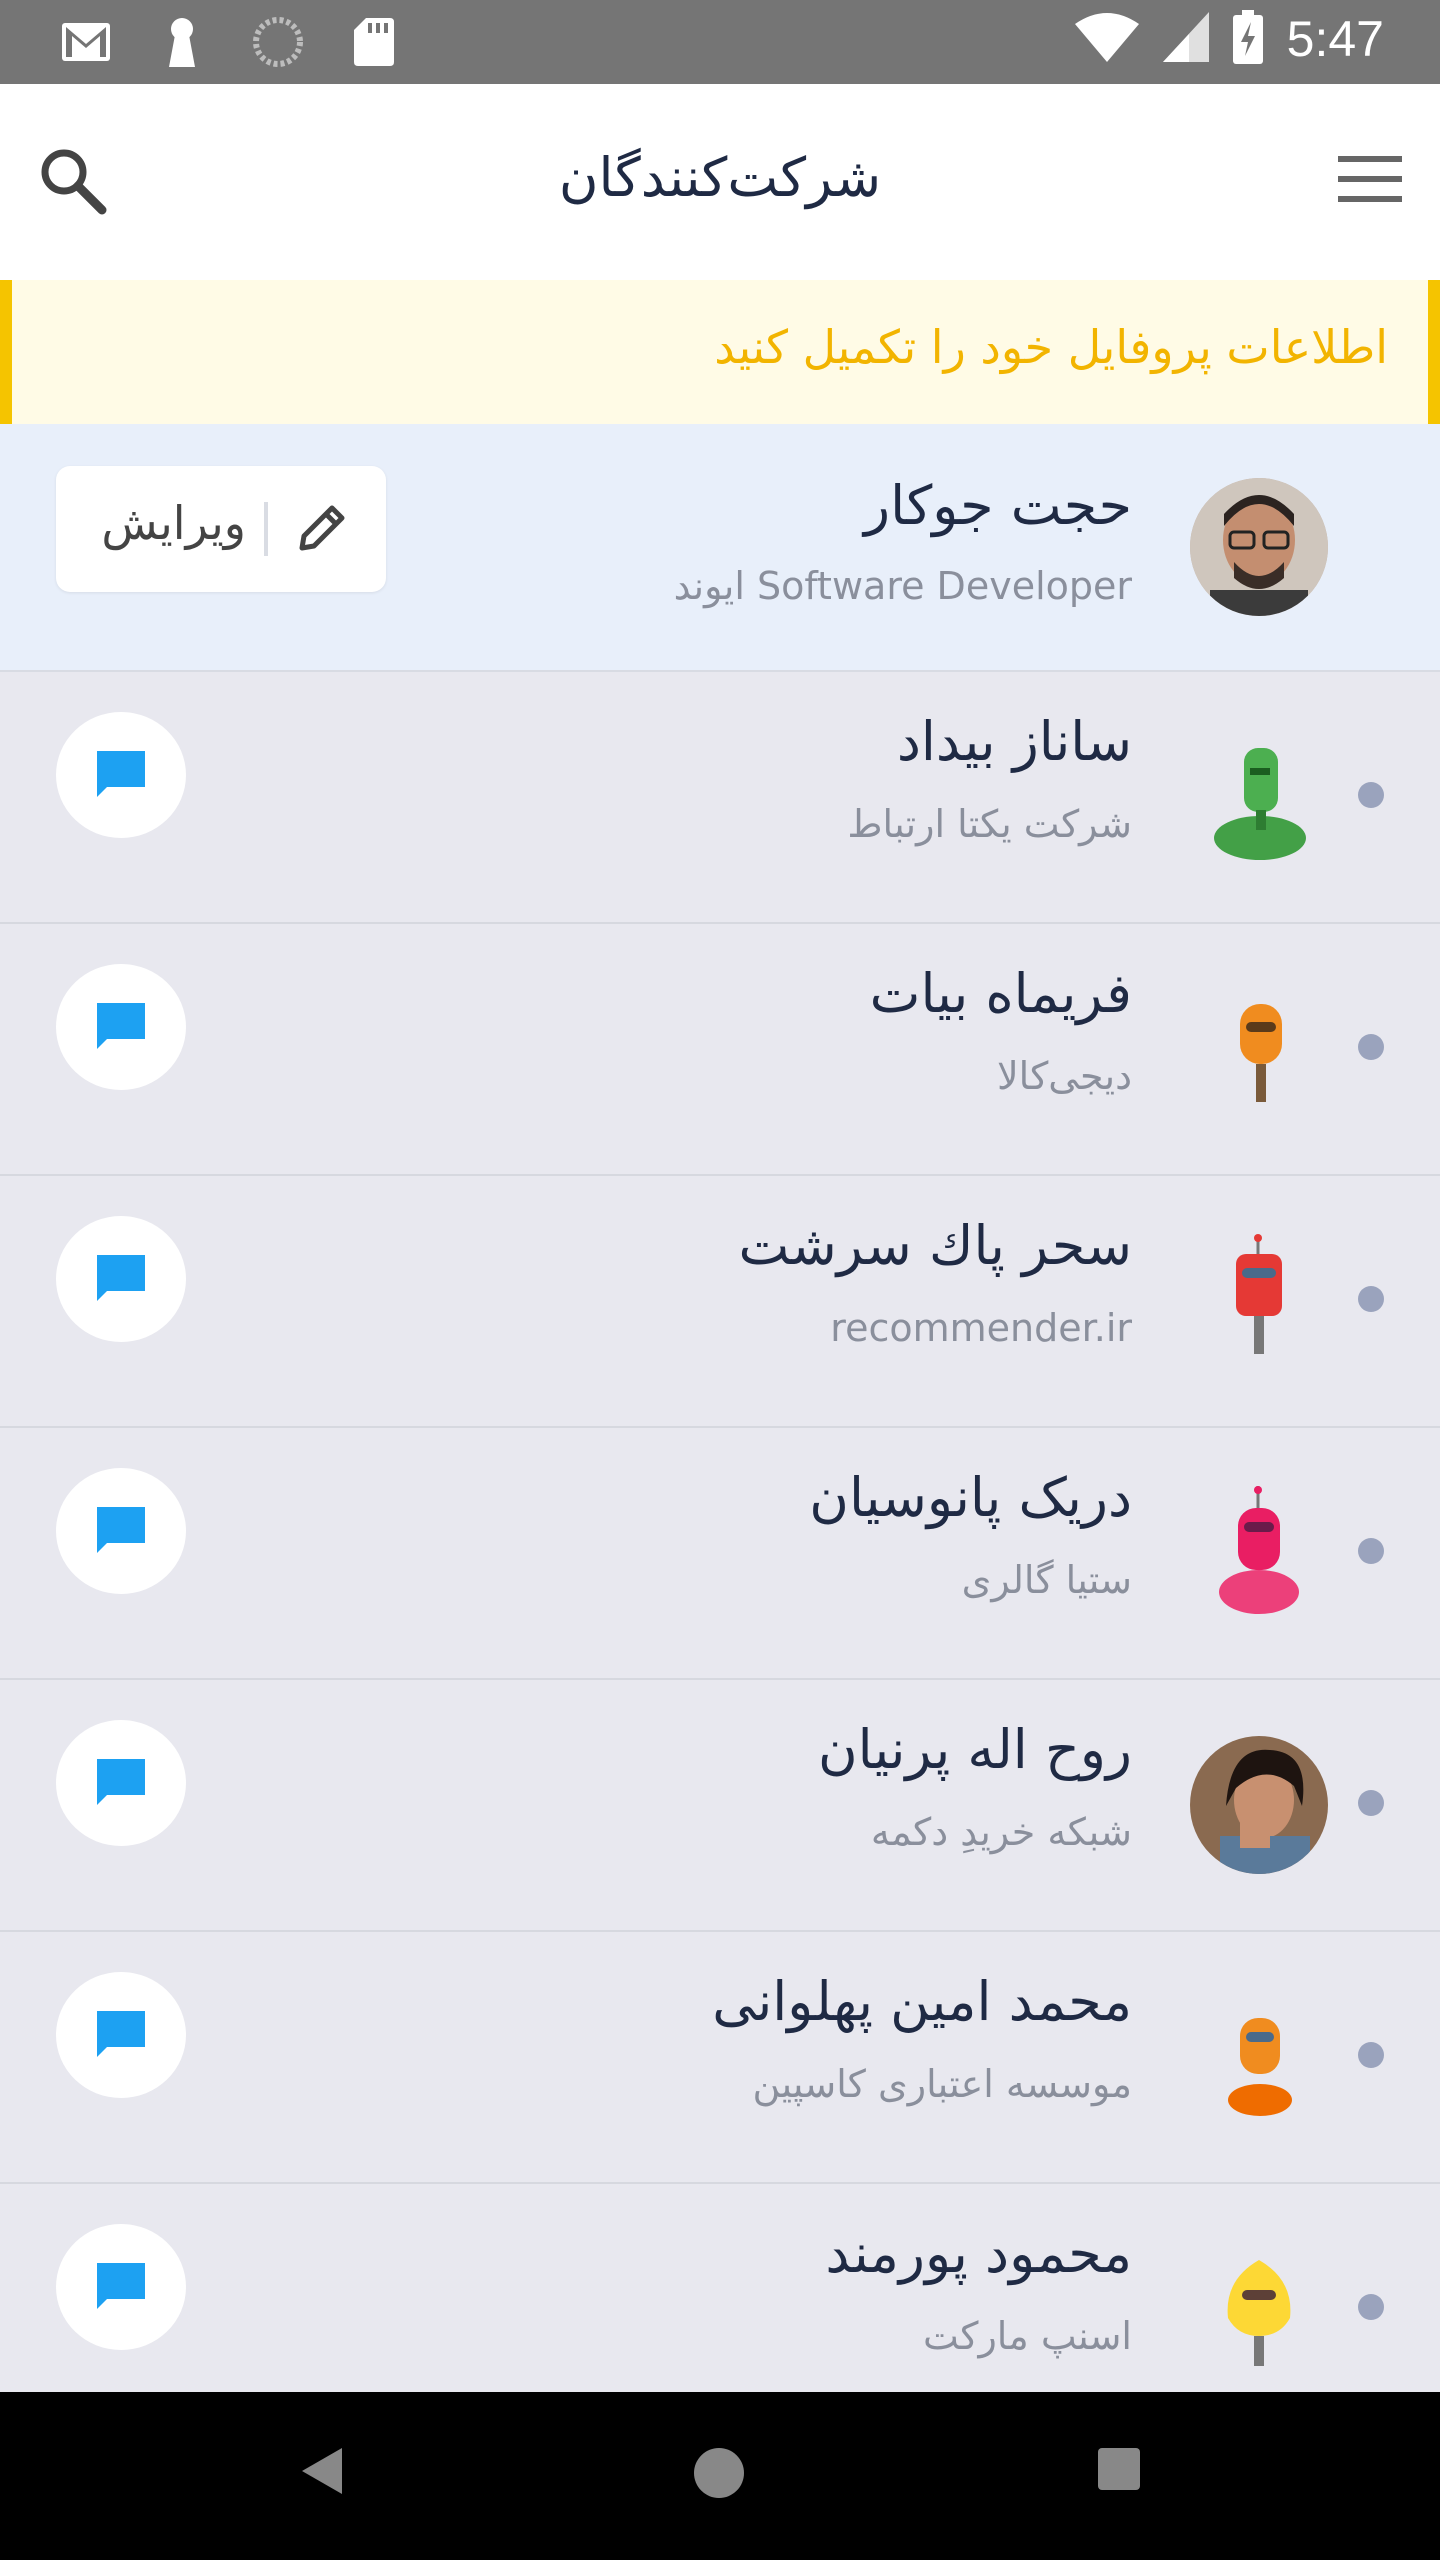 This screenshot has height=2560, width=1440. I want to click on app-bar: شرکت‌کنندگان, so click(720, 182).